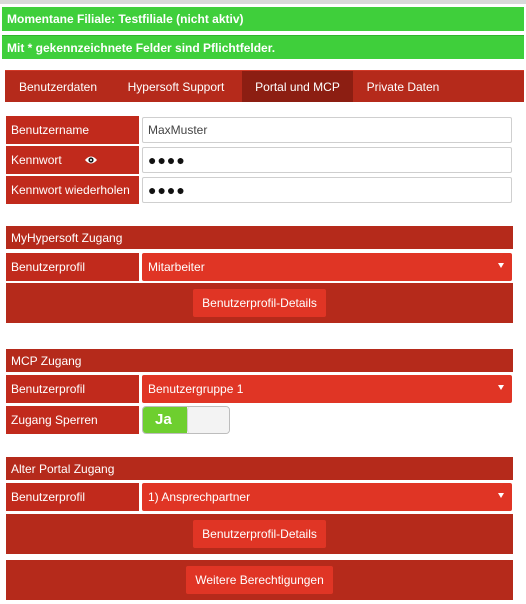 This screenshot has width=526, height=604. I want to click on eye-icon, so click(91, 160).